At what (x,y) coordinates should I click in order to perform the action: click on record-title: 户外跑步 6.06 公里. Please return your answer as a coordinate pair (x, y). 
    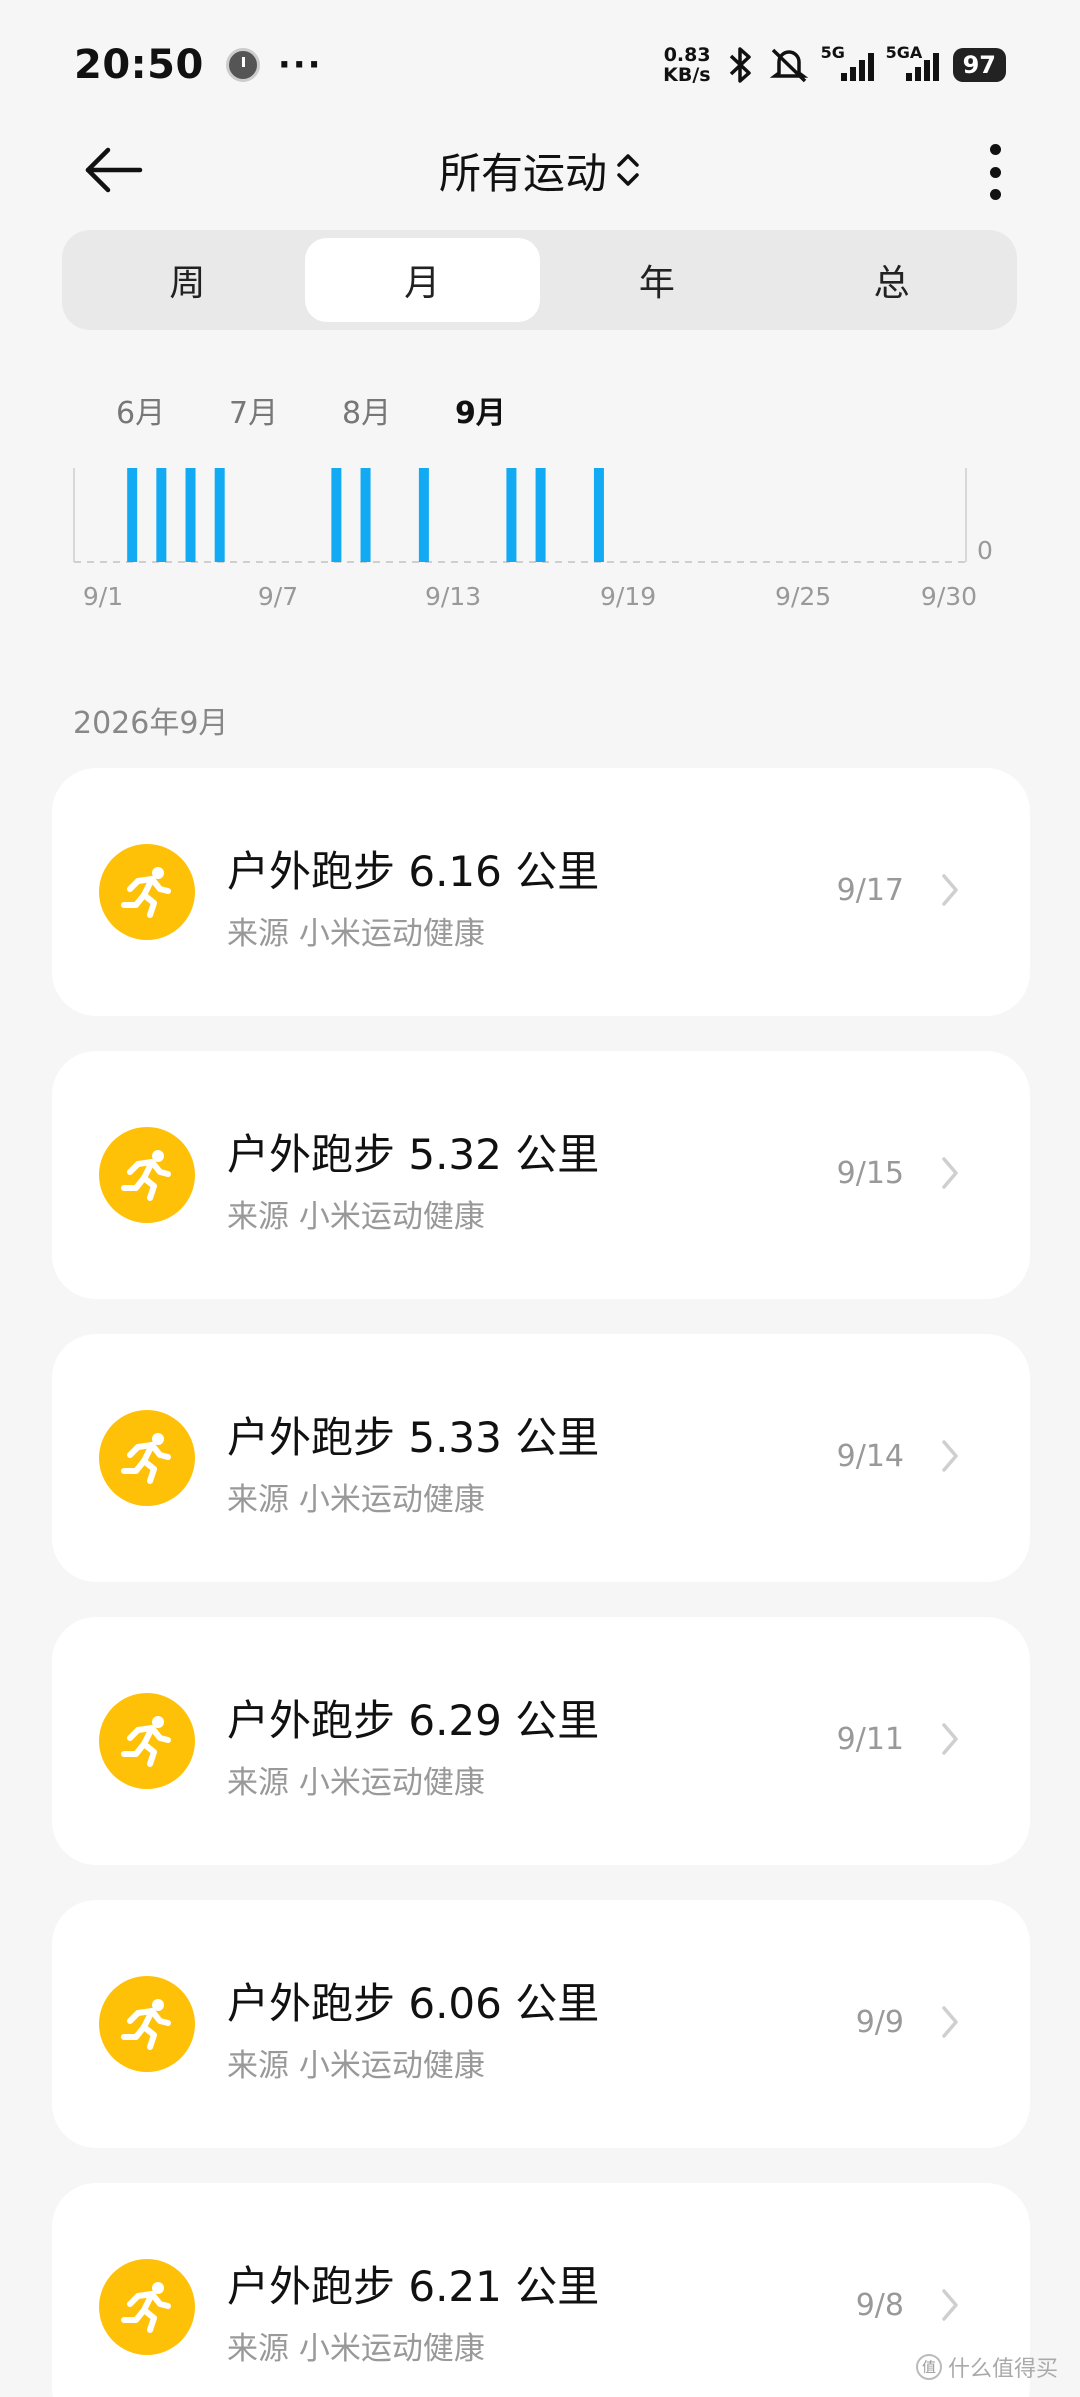
    Looking at the image, I should click on (413, 2003).